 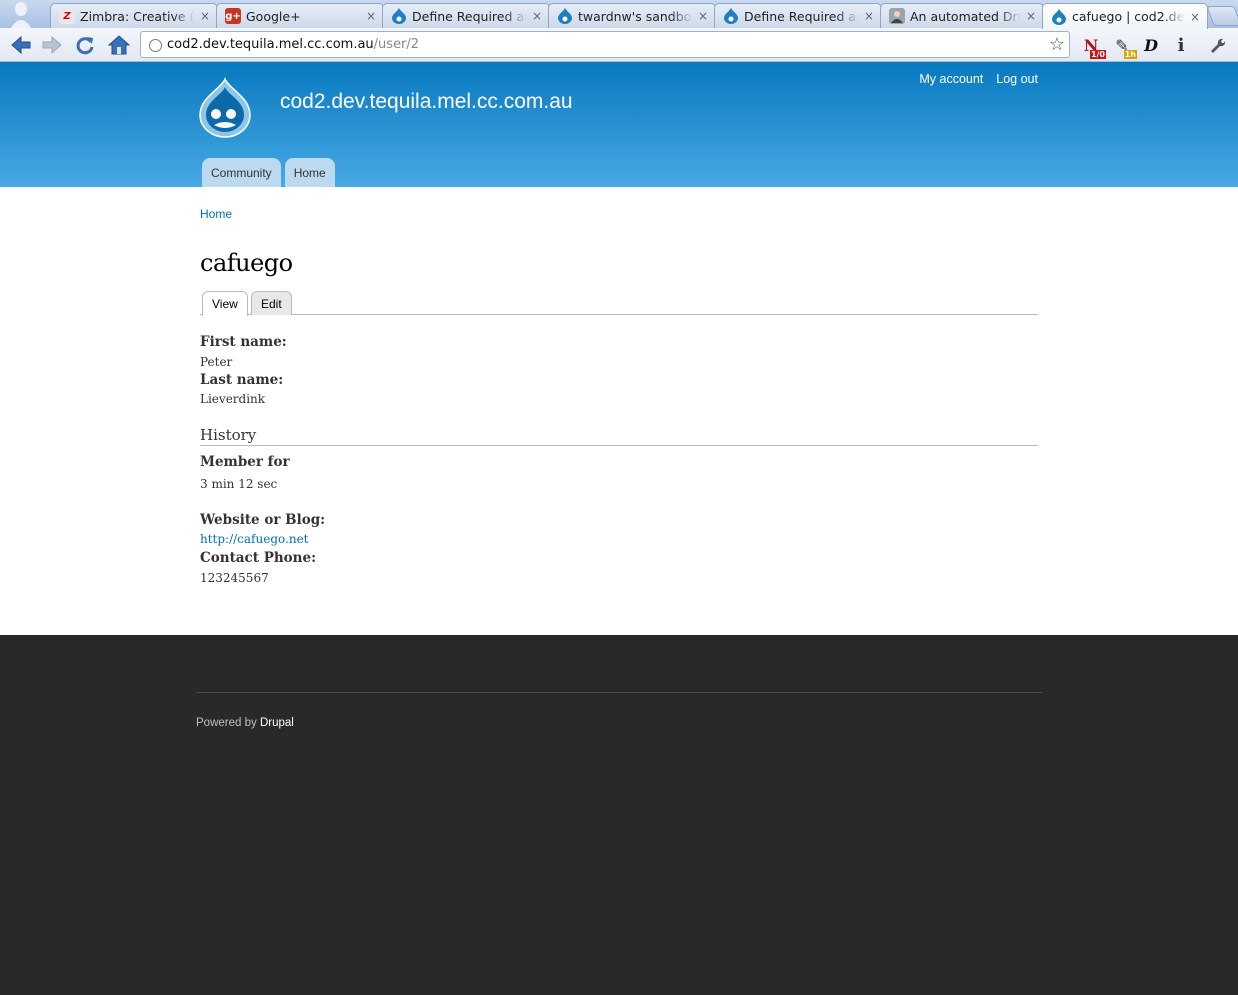 I want to click on browser-tab-define-required-2: Define Required ar ×, so click(x=798, y=15).